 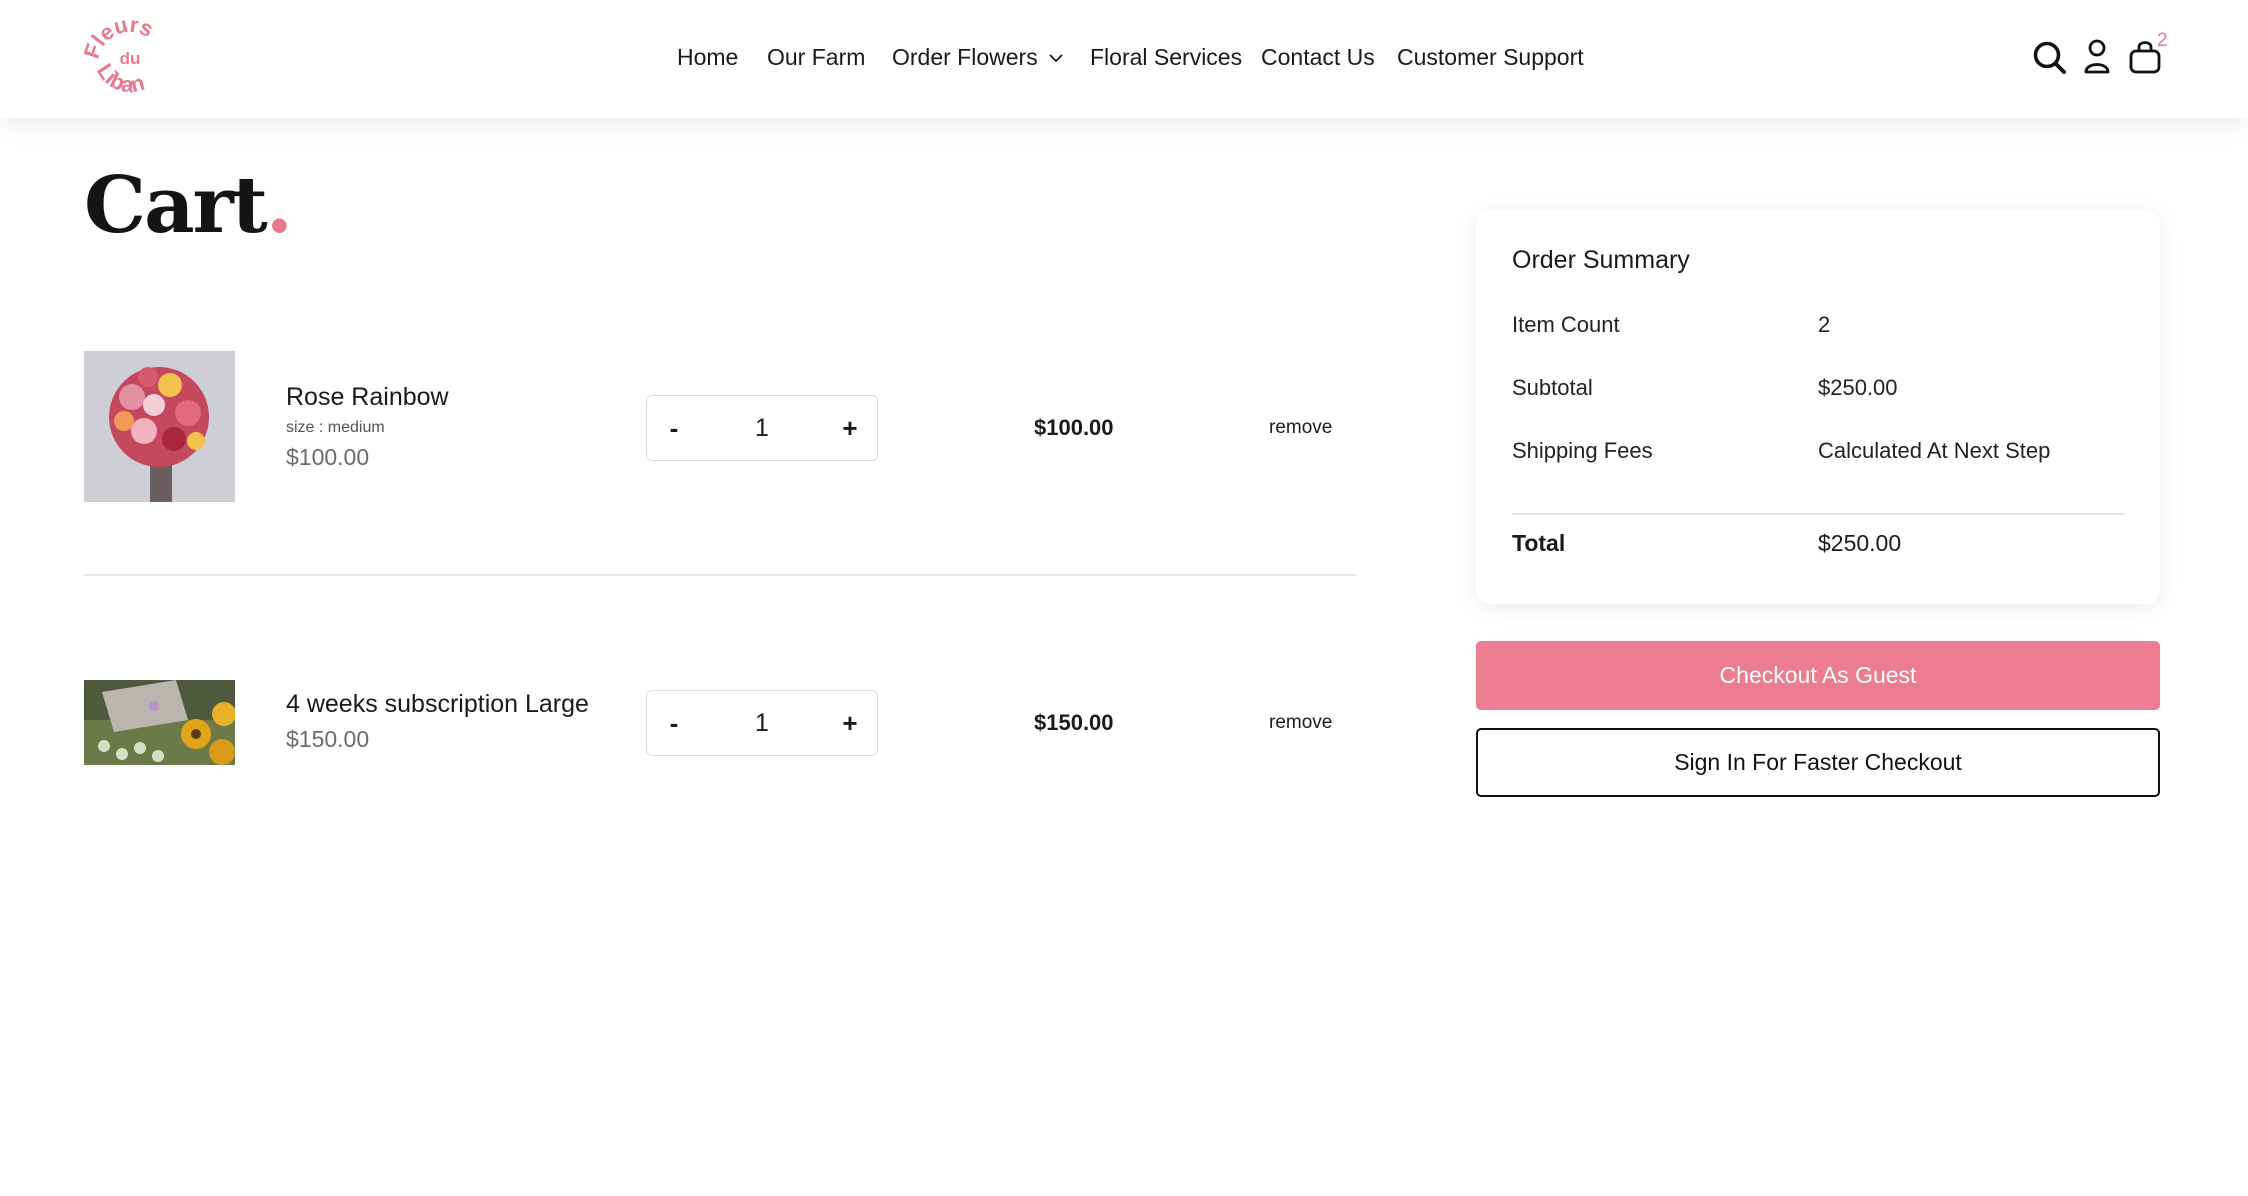 What do you see at coordinates (1074, 427) in the screenshot?
I see `line-total: $100.00` at bounding box center [1074, 427].